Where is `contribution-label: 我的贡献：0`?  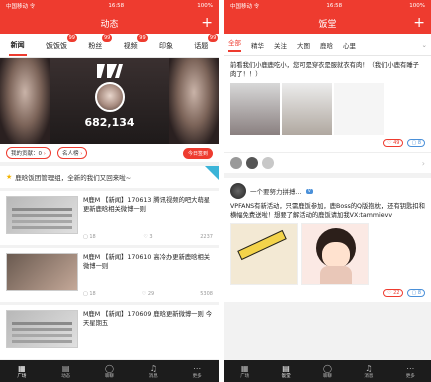 contribution-label: 我的贡献：0 is located at coordinates (26, 154).